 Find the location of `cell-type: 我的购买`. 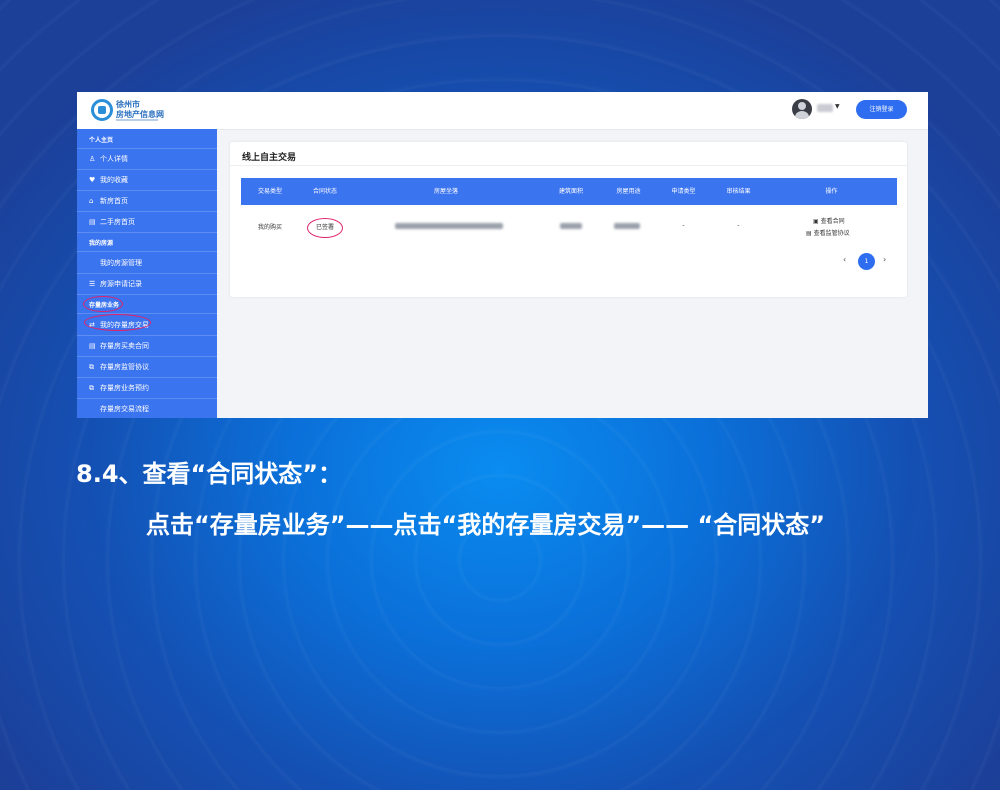

cell-type: 我的购买 is located at coordinates (269, 227).